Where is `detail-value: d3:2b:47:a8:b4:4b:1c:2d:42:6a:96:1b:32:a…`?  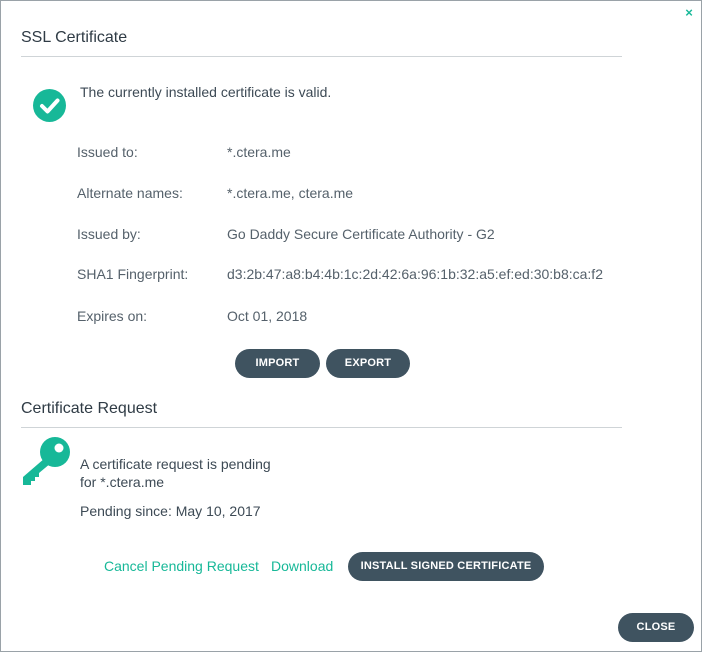 detail-value: d3:2b:47:a8:b4:4b:1c:2d:42:6a:96:1b:32:a… is located at coordinates (415, 274).